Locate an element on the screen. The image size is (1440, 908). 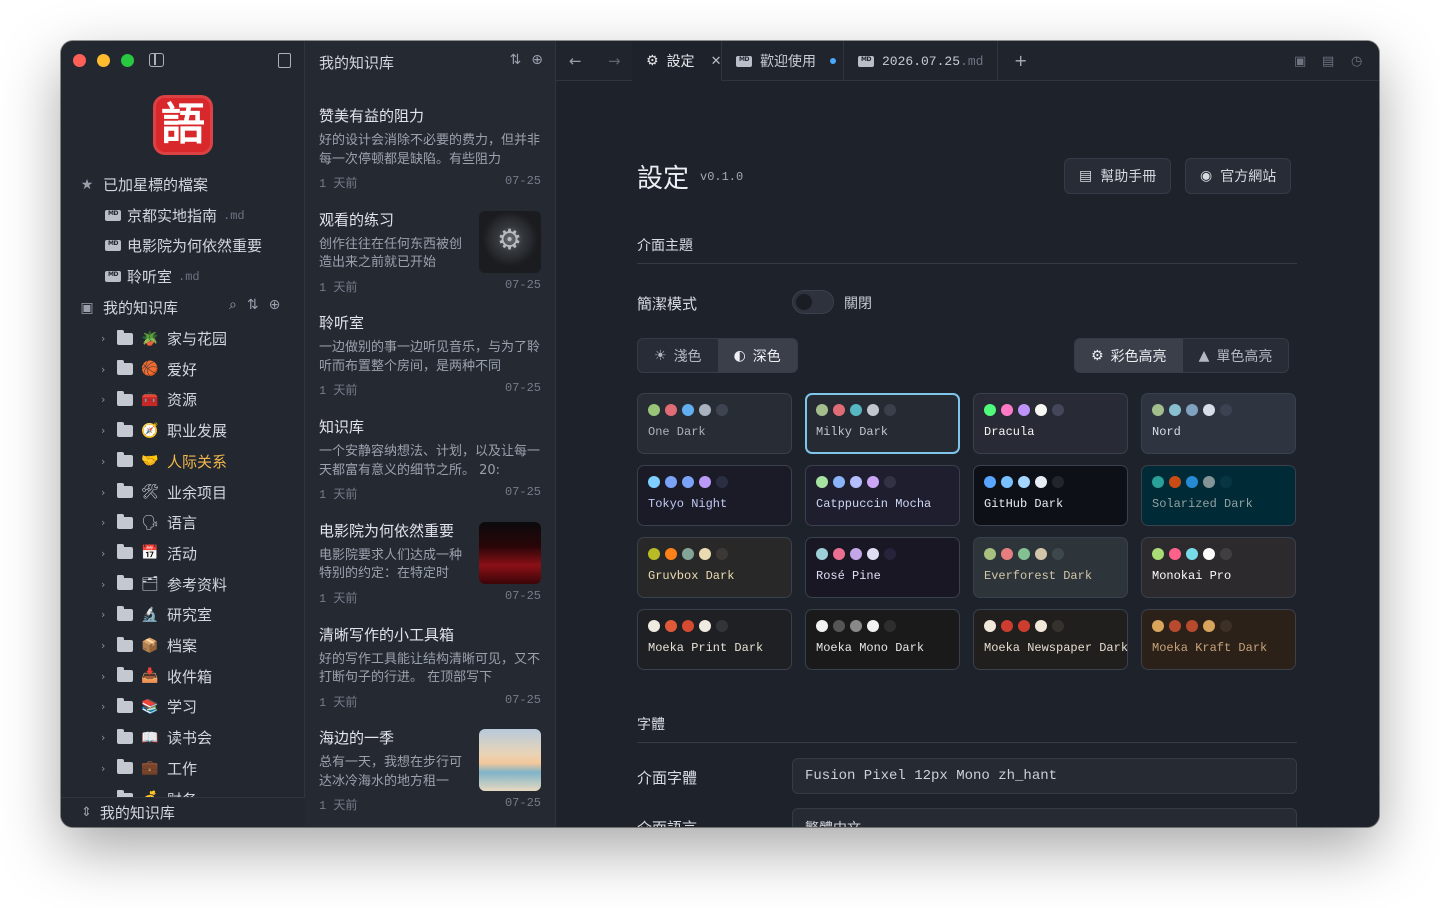
note-card: 海边的一季 总有一天，我想在步行可达冰冷海水的地方租一 1 天前 07-25 is located at coordinates (430, 770).